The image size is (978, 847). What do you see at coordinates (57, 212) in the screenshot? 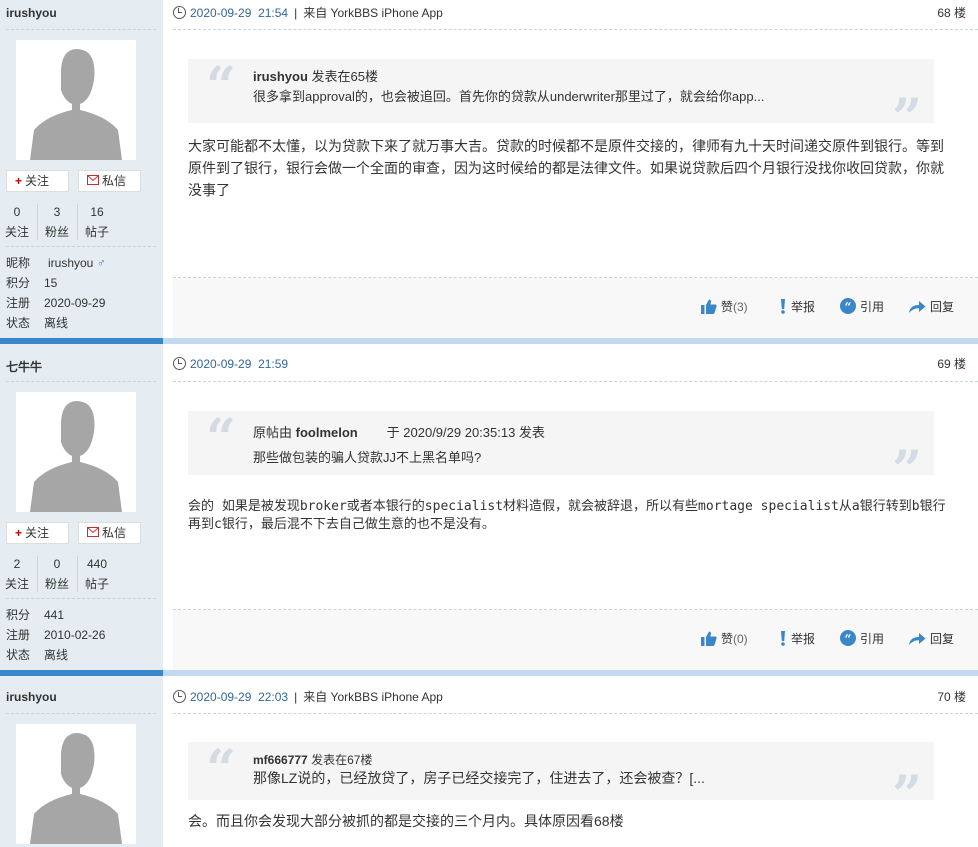
I see `stat-value: 3` at bounding box center [57, 212].